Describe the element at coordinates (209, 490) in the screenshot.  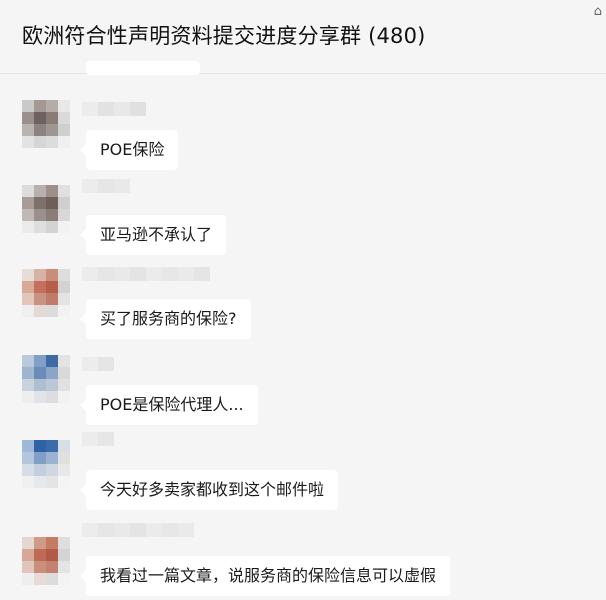
I see `message-bubble: 今天好多卖家都收到这个邮件啦` at that location.